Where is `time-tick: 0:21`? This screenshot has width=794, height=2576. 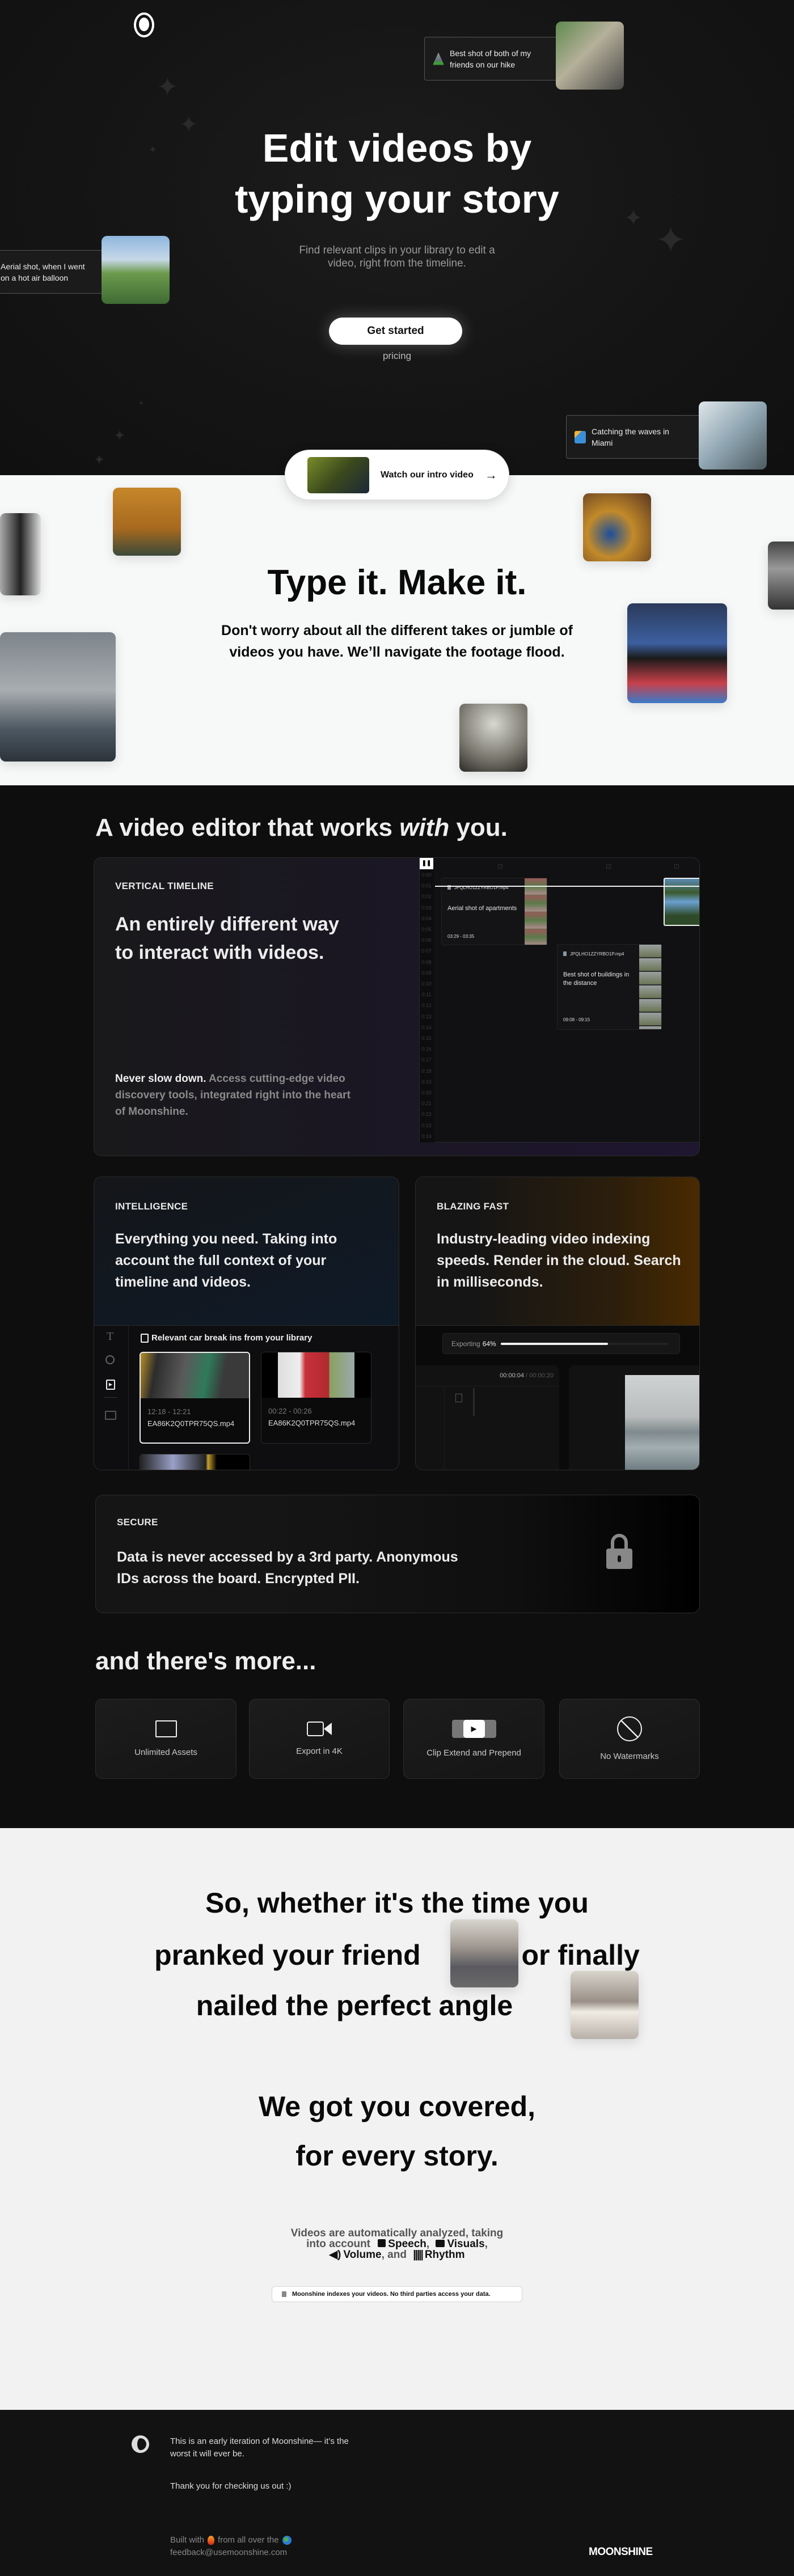
time-tick: 0:21 is located at coordinates (426, 1104).